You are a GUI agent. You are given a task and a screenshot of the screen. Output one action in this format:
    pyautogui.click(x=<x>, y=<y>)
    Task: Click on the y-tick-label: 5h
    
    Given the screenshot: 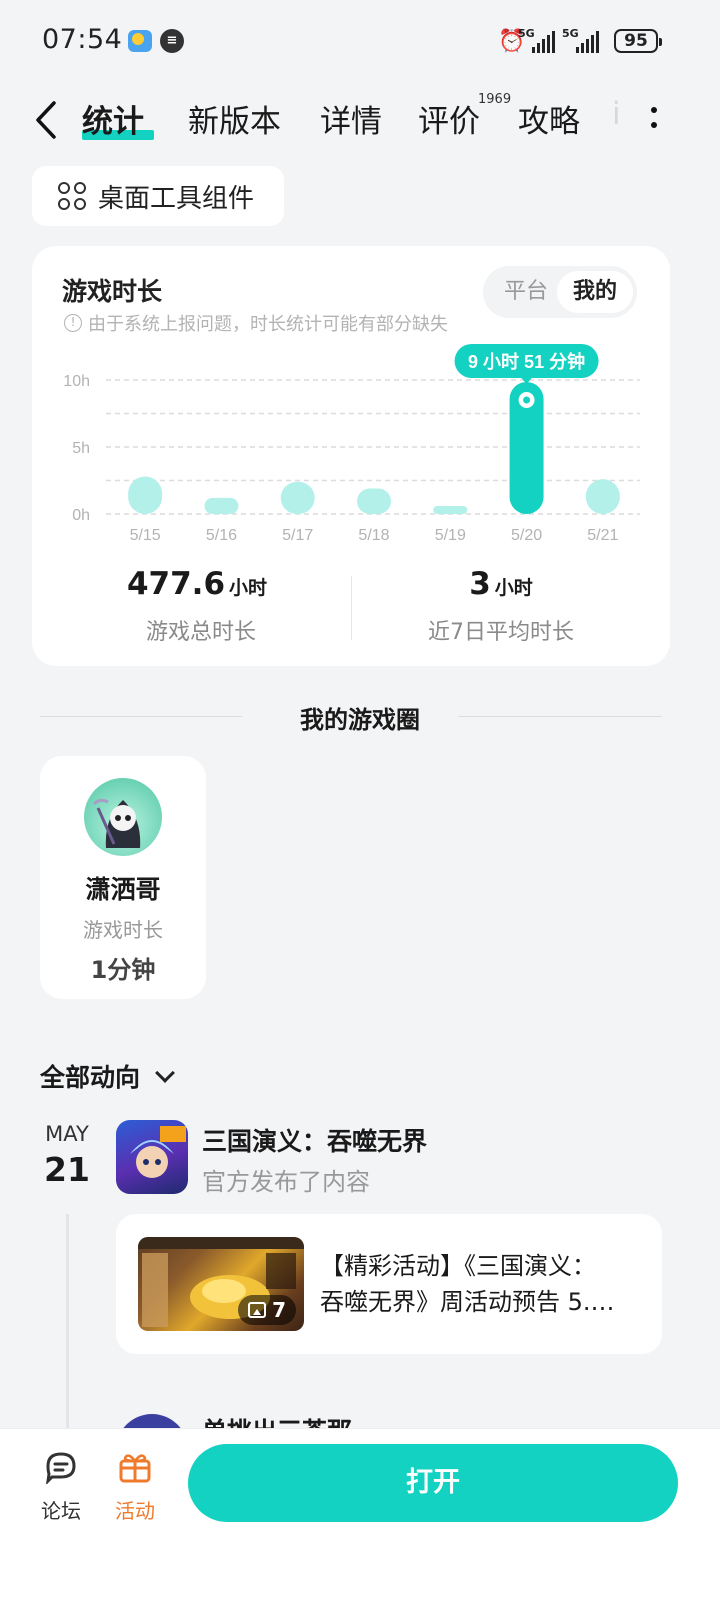 What is the action you would take?
    pyautogui.click(x=81, y=448)
    